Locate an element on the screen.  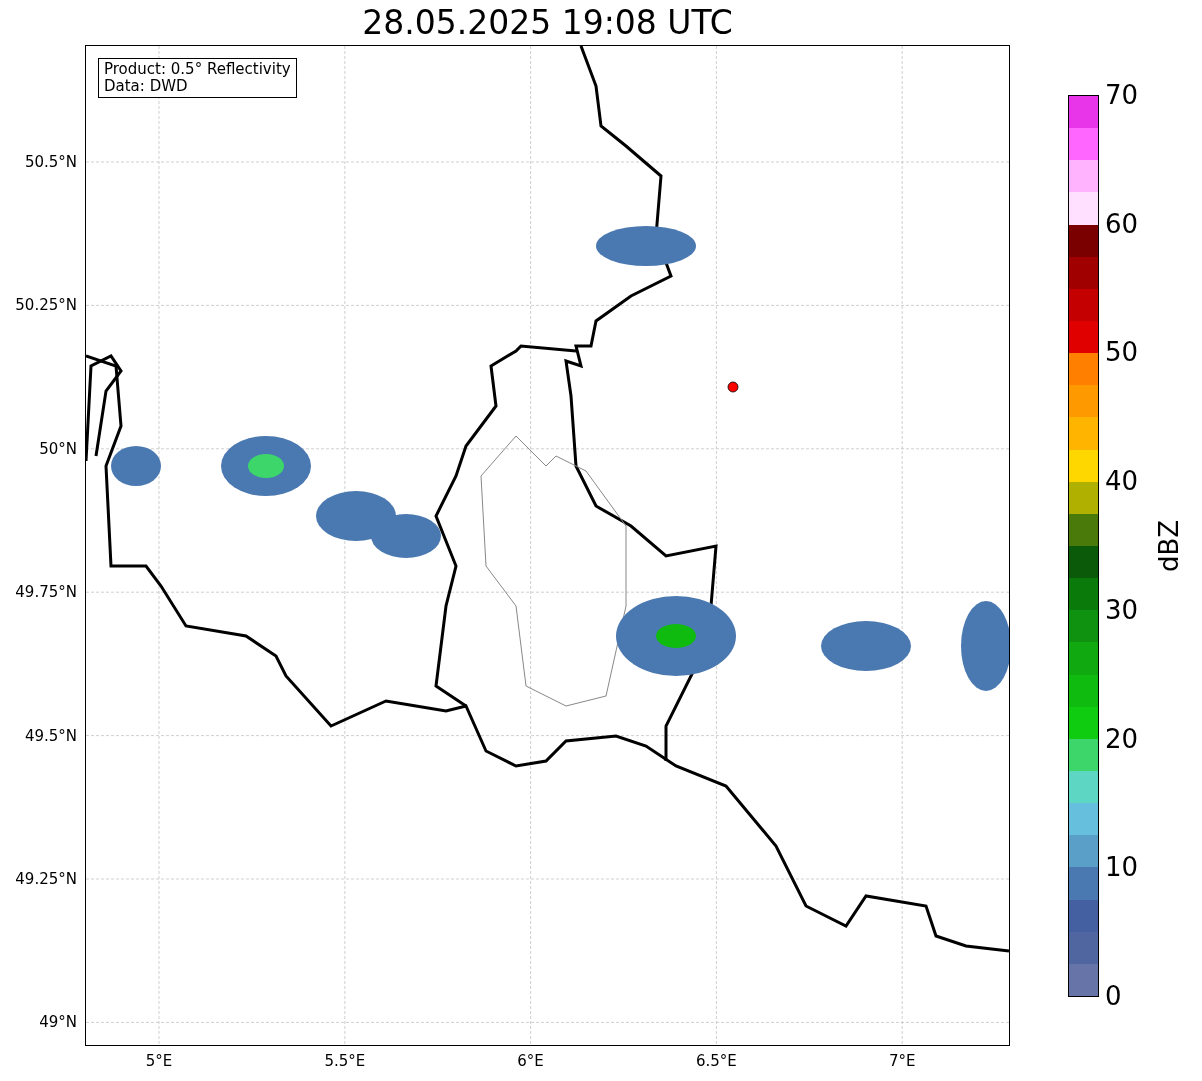
latitude-label: 49.25°N is located at coordinates (46, 879).